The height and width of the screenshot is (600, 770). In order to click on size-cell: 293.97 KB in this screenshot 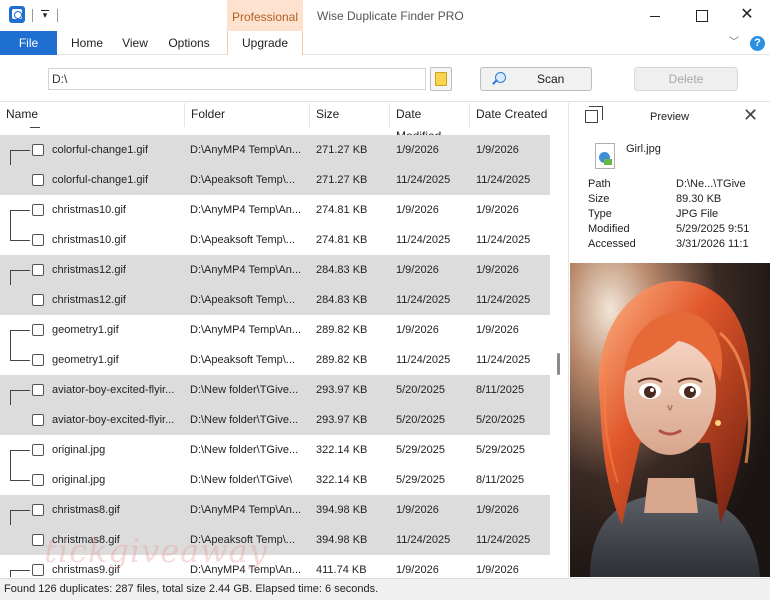, I will do `click(342, 390)`.